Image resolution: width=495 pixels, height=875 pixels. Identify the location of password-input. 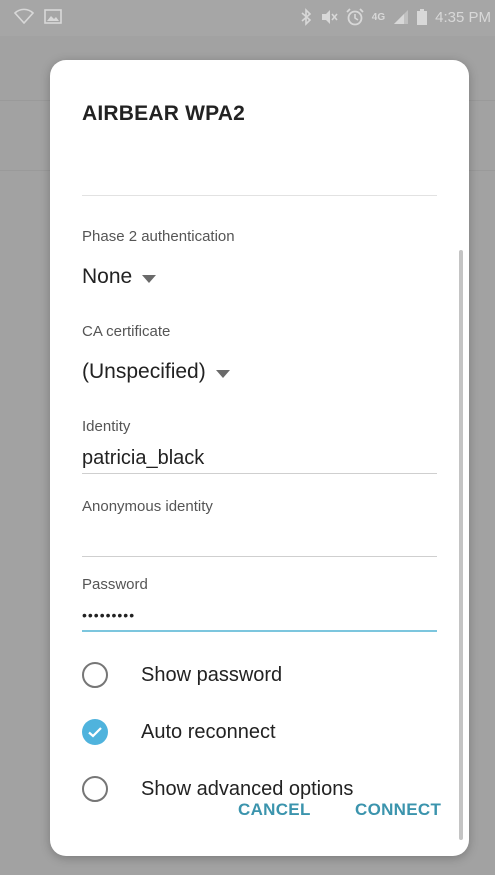
(259, 616).